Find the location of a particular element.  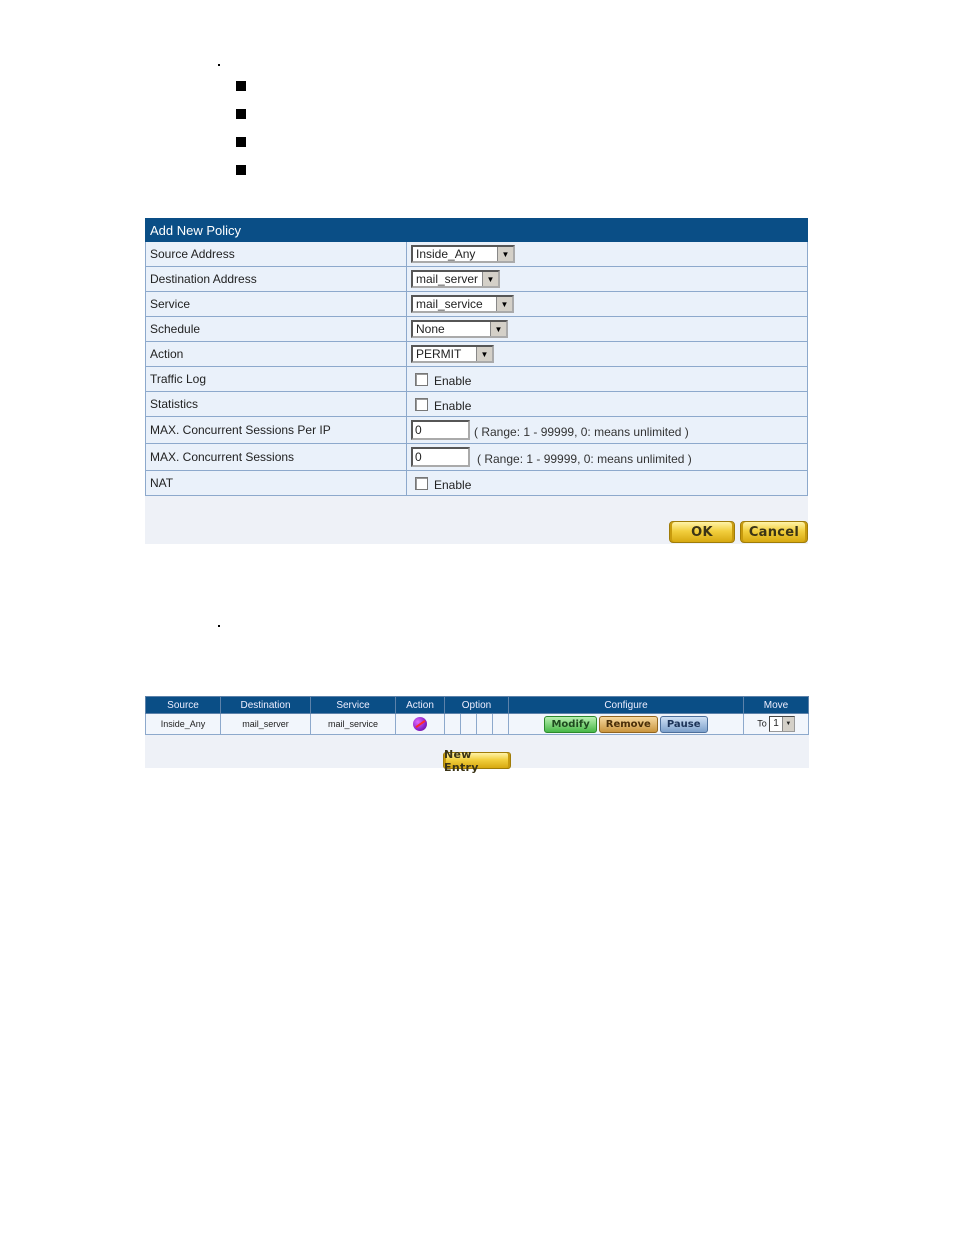

destination-address-select: mail_server ▼ is located at coordinates (455, 279).